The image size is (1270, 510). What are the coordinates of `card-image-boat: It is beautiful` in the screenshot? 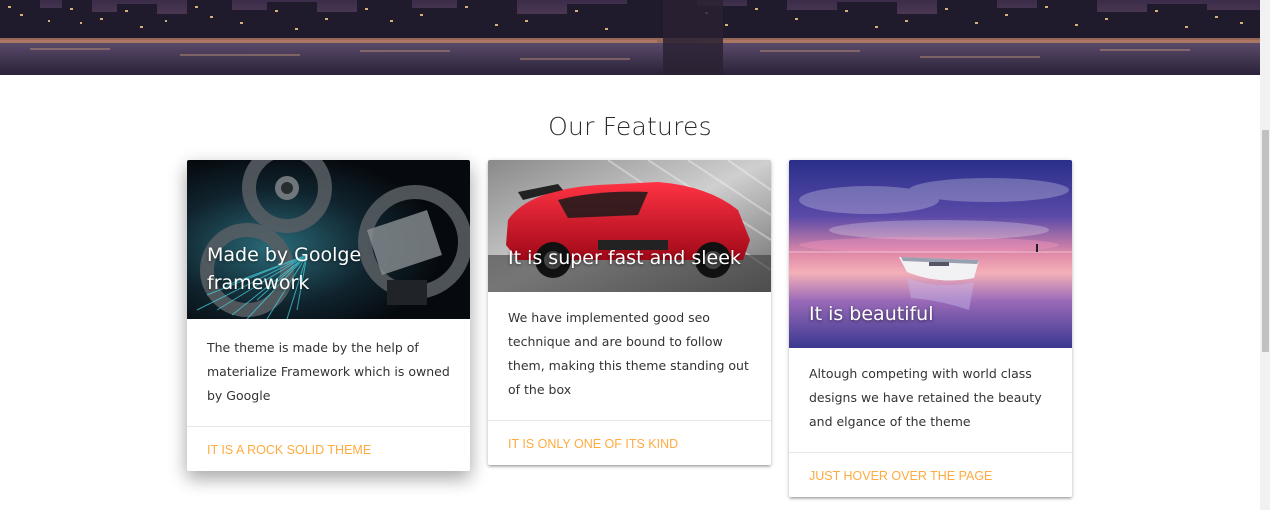 It's located at (930, 254).